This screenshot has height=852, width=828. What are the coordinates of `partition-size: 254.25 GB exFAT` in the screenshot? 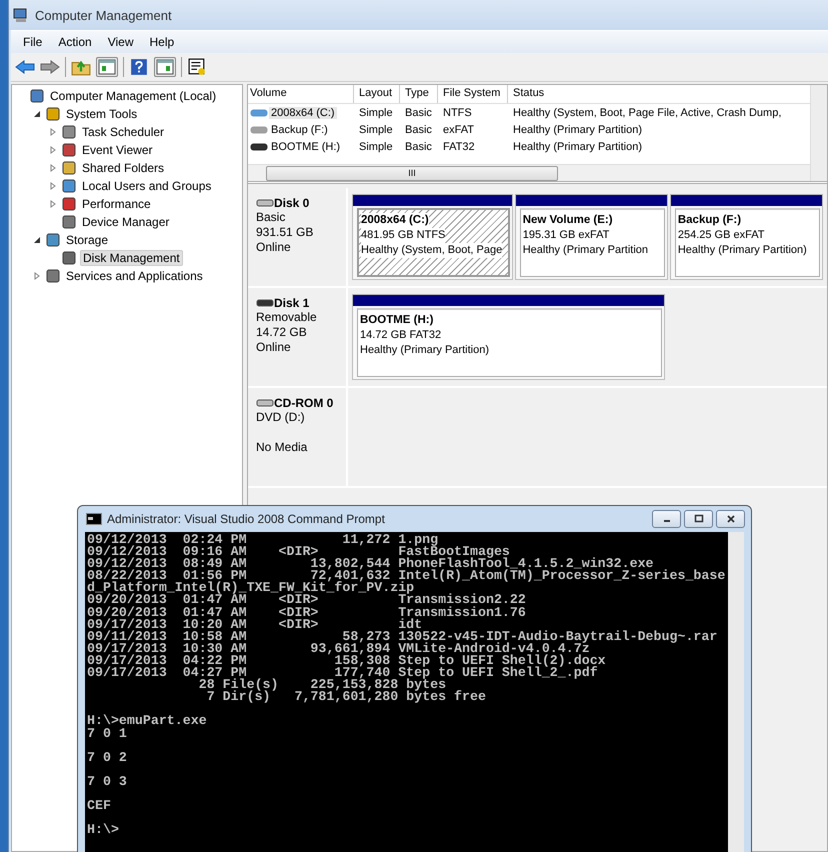 It's located at (721, 235).